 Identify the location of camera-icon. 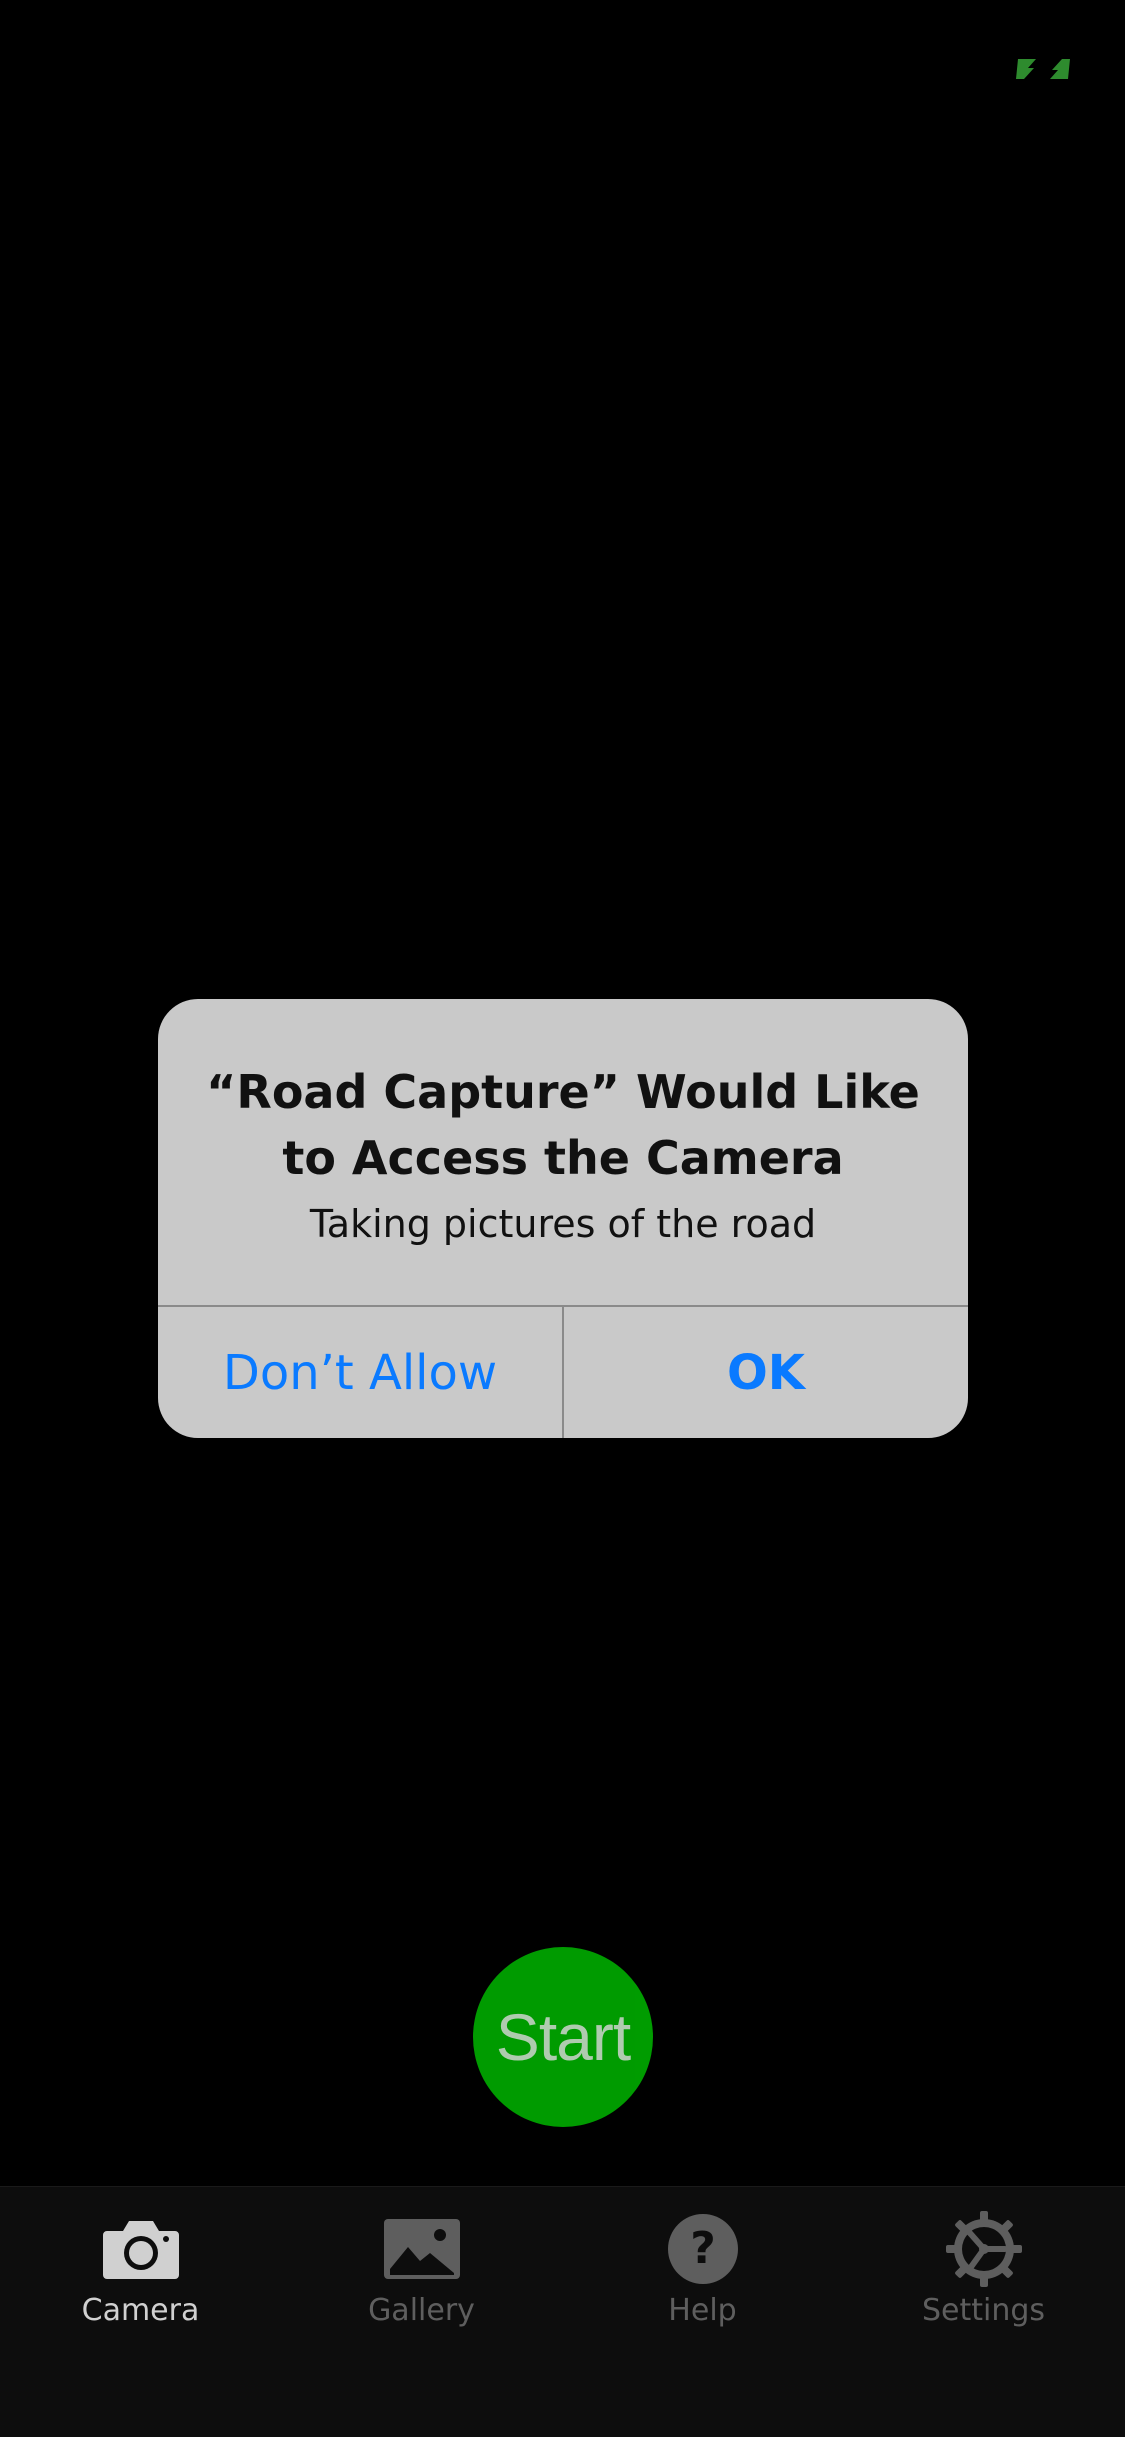
(141, 2249).